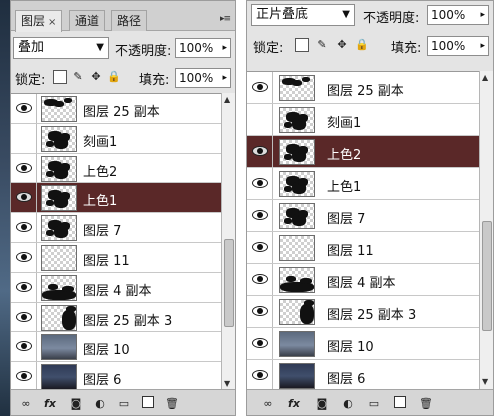  Describe the element at coordinates (52, 22) in the screenshot. I see `close-icon: ×` at that location.